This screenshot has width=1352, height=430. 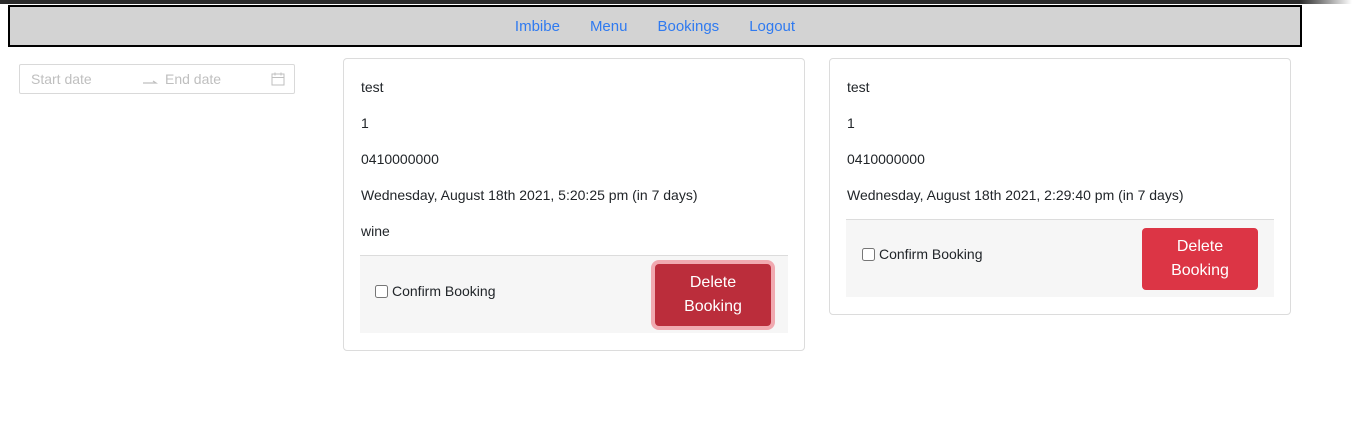 What do you see at coordinates (688, 26) in the screenshot?
I see `nav-link-bookings: Bookings` at bounding box center [688, 26].